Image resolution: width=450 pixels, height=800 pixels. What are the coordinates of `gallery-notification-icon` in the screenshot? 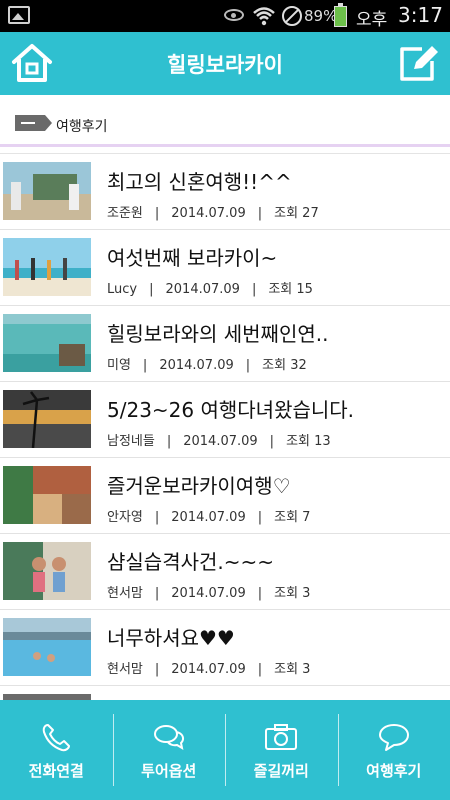 It's located at (19, 15).